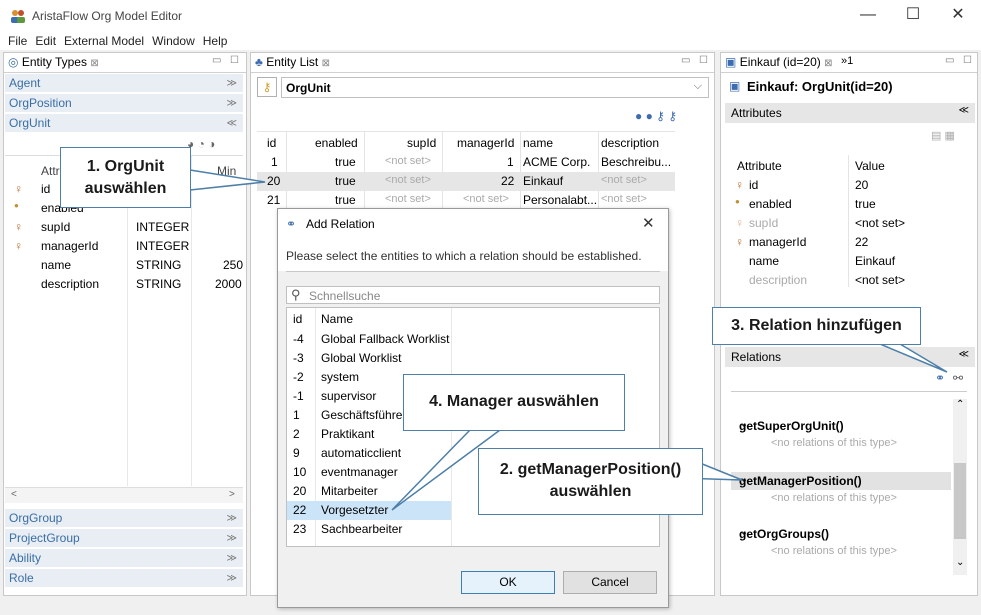 This screenshot has width=981, height=615. I want to click on entity-type-select: OrgUnit ⌵, so click(495, 87).